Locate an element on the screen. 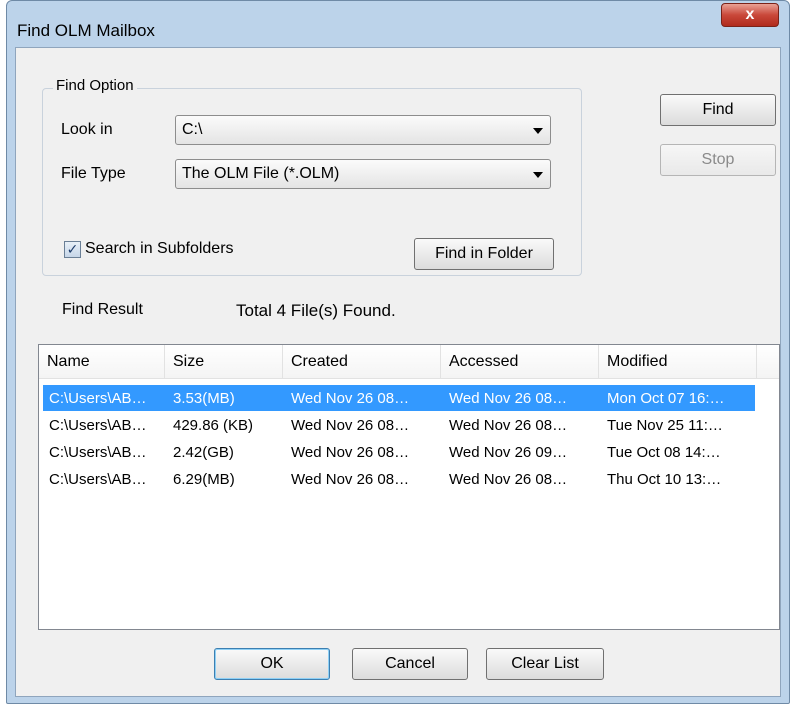  ok-button: OK is located at coordinates (272, 664).